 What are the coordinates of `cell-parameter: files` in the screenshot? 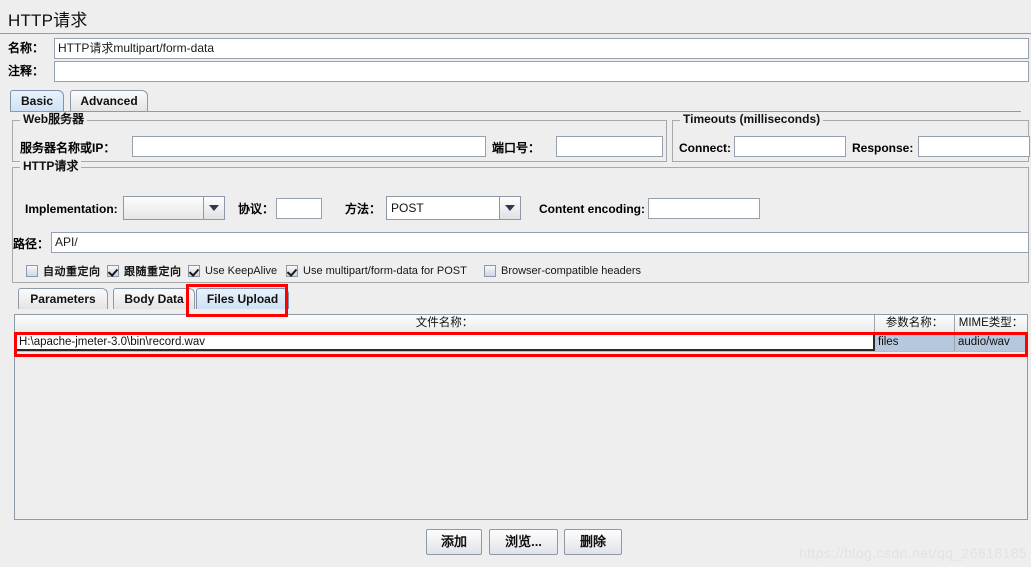 It's located at (915, 342).